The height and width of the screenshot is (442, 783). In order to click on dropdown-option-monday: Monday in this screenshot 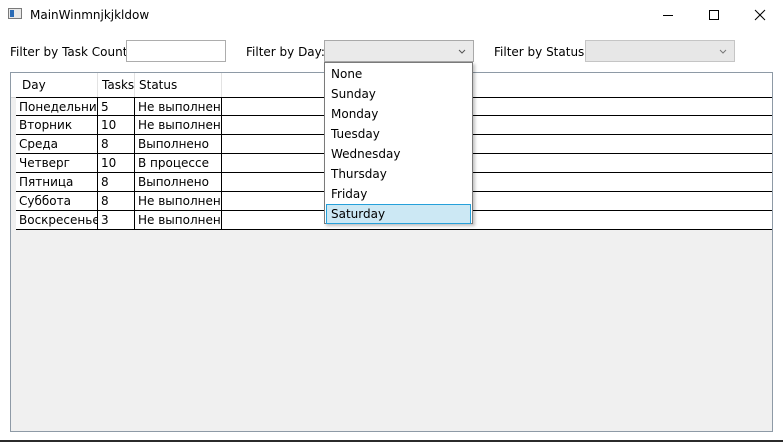, I will do `click(398, 114)`.